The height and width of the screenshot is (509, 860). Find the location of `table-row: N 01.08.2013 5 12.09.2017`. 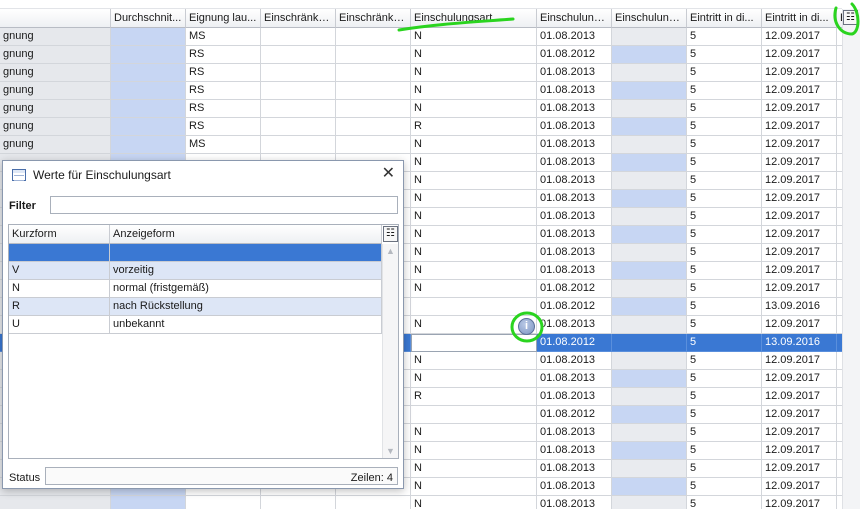

table-row: N 01.08.2013 5 12.09.2017 is located at coordinates (424, 502).